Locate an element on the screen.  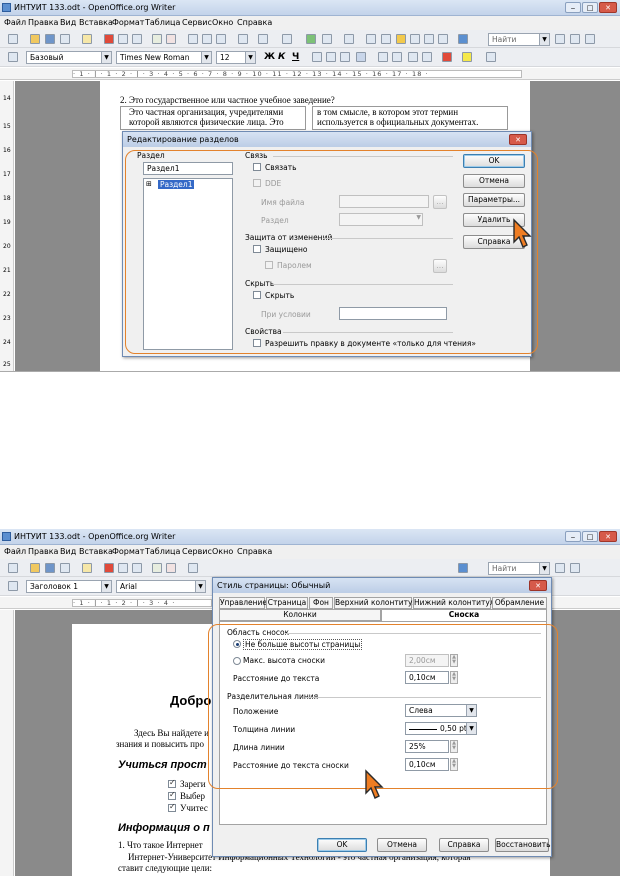
help-button: Справка is located at coordinates (464, 845).